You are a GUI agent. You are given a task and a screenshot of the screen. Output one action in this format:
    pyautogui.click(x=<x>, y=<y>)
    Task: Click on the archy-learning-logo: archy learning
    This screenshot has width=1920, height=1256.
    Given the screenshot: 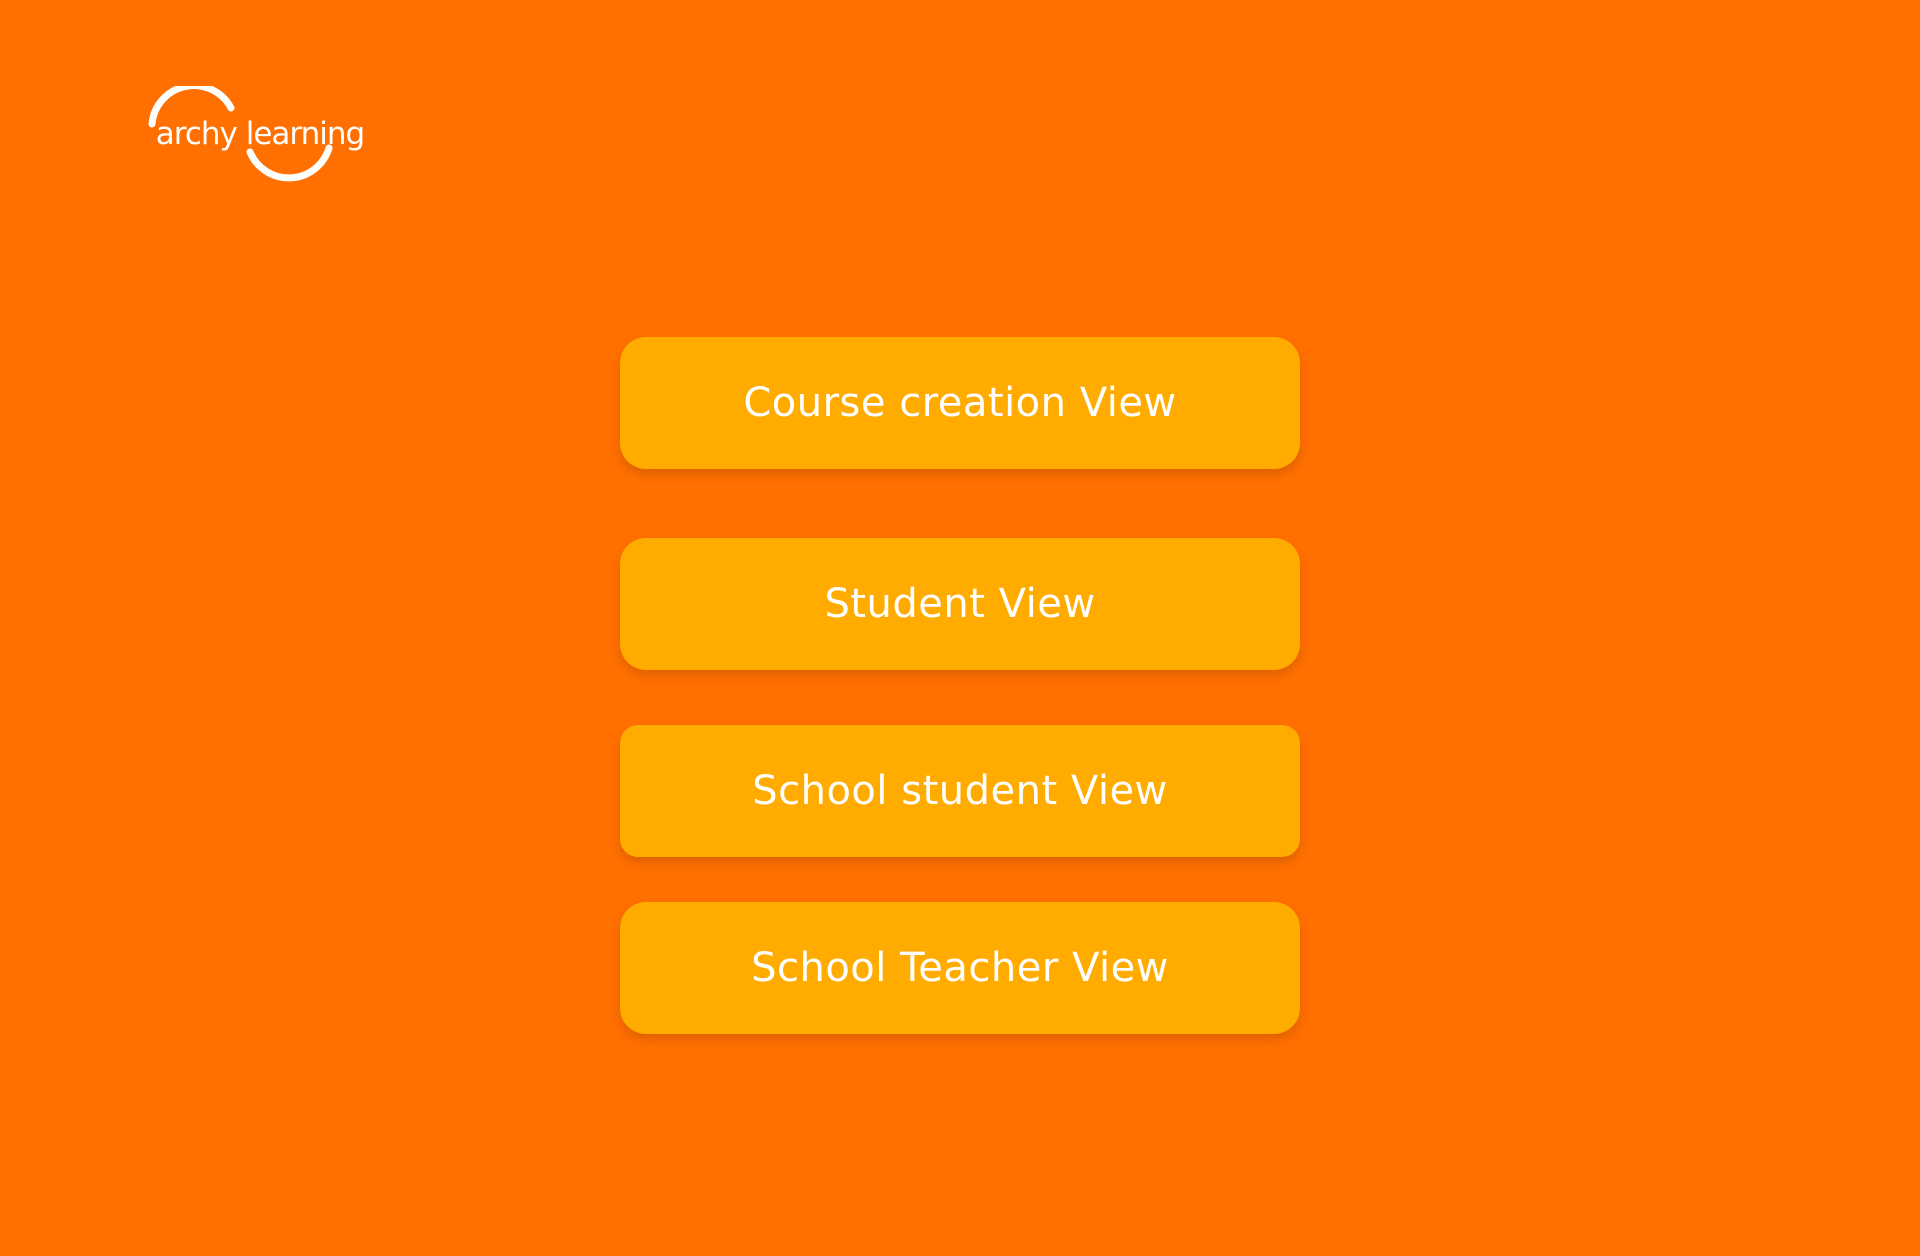 What is the action you would take?
    pyautogui.click(x=260, y=136)
    